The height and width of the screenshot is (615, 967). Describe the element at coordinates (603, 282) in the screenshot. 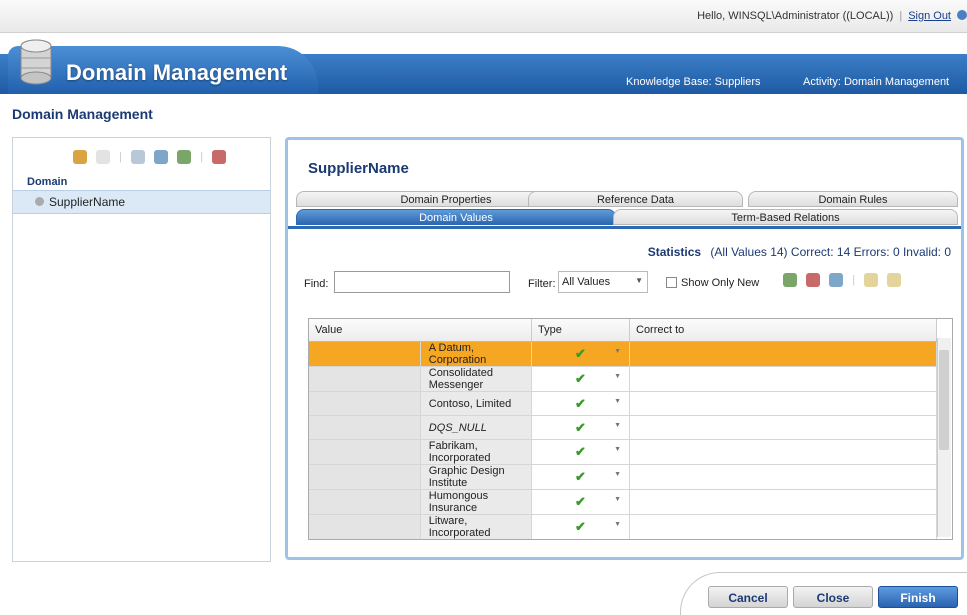

I see `filter-select: All Values ▼` at that location.